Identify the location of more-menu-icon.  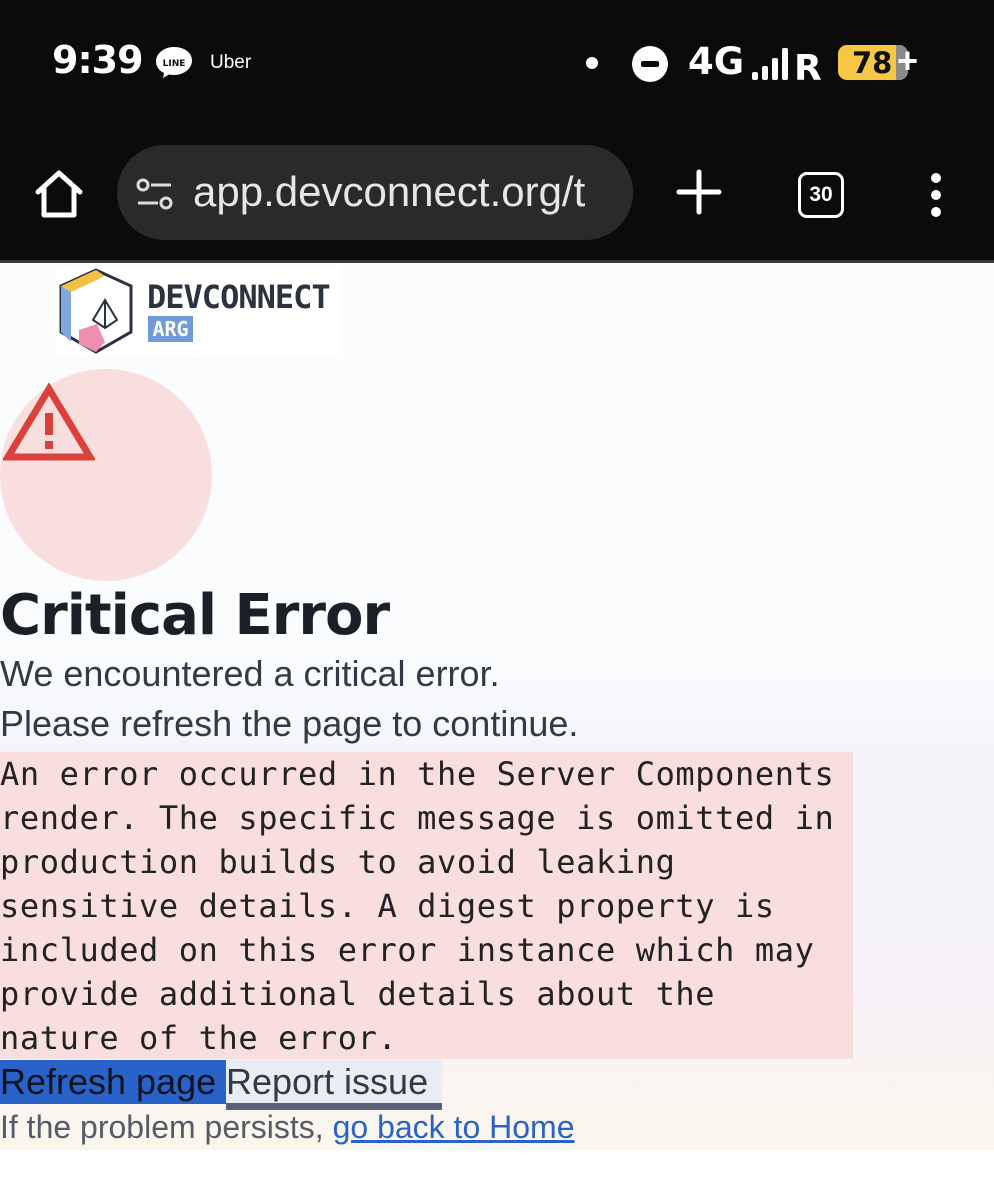
(936, 195).